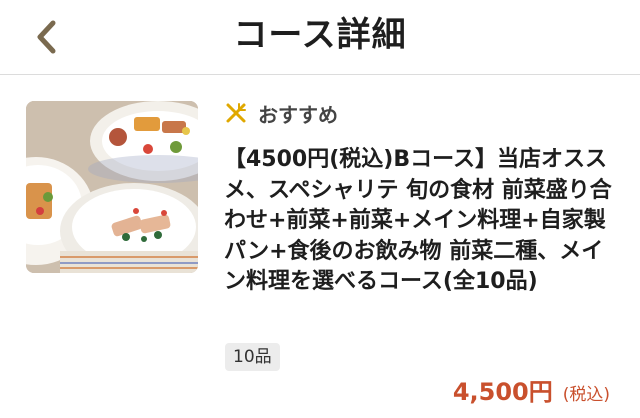 Image resolution: width=640 pixels, height=418 pixels. Describe the element at coordinates (586, 395) in the screenshot. I see `price-tax-note: (税込)` at that location.